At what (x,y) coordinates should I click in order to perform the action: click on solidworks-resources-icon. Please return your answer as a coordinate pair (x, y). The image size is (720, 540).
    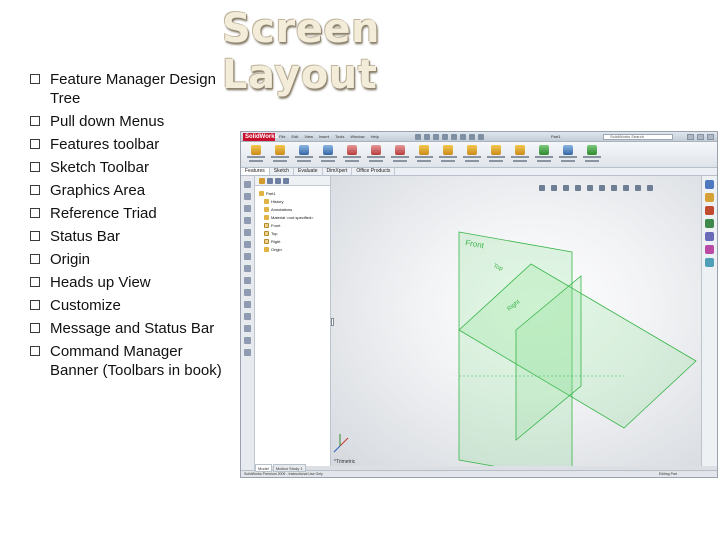
    Looking at the image, I should click on (709, 184).